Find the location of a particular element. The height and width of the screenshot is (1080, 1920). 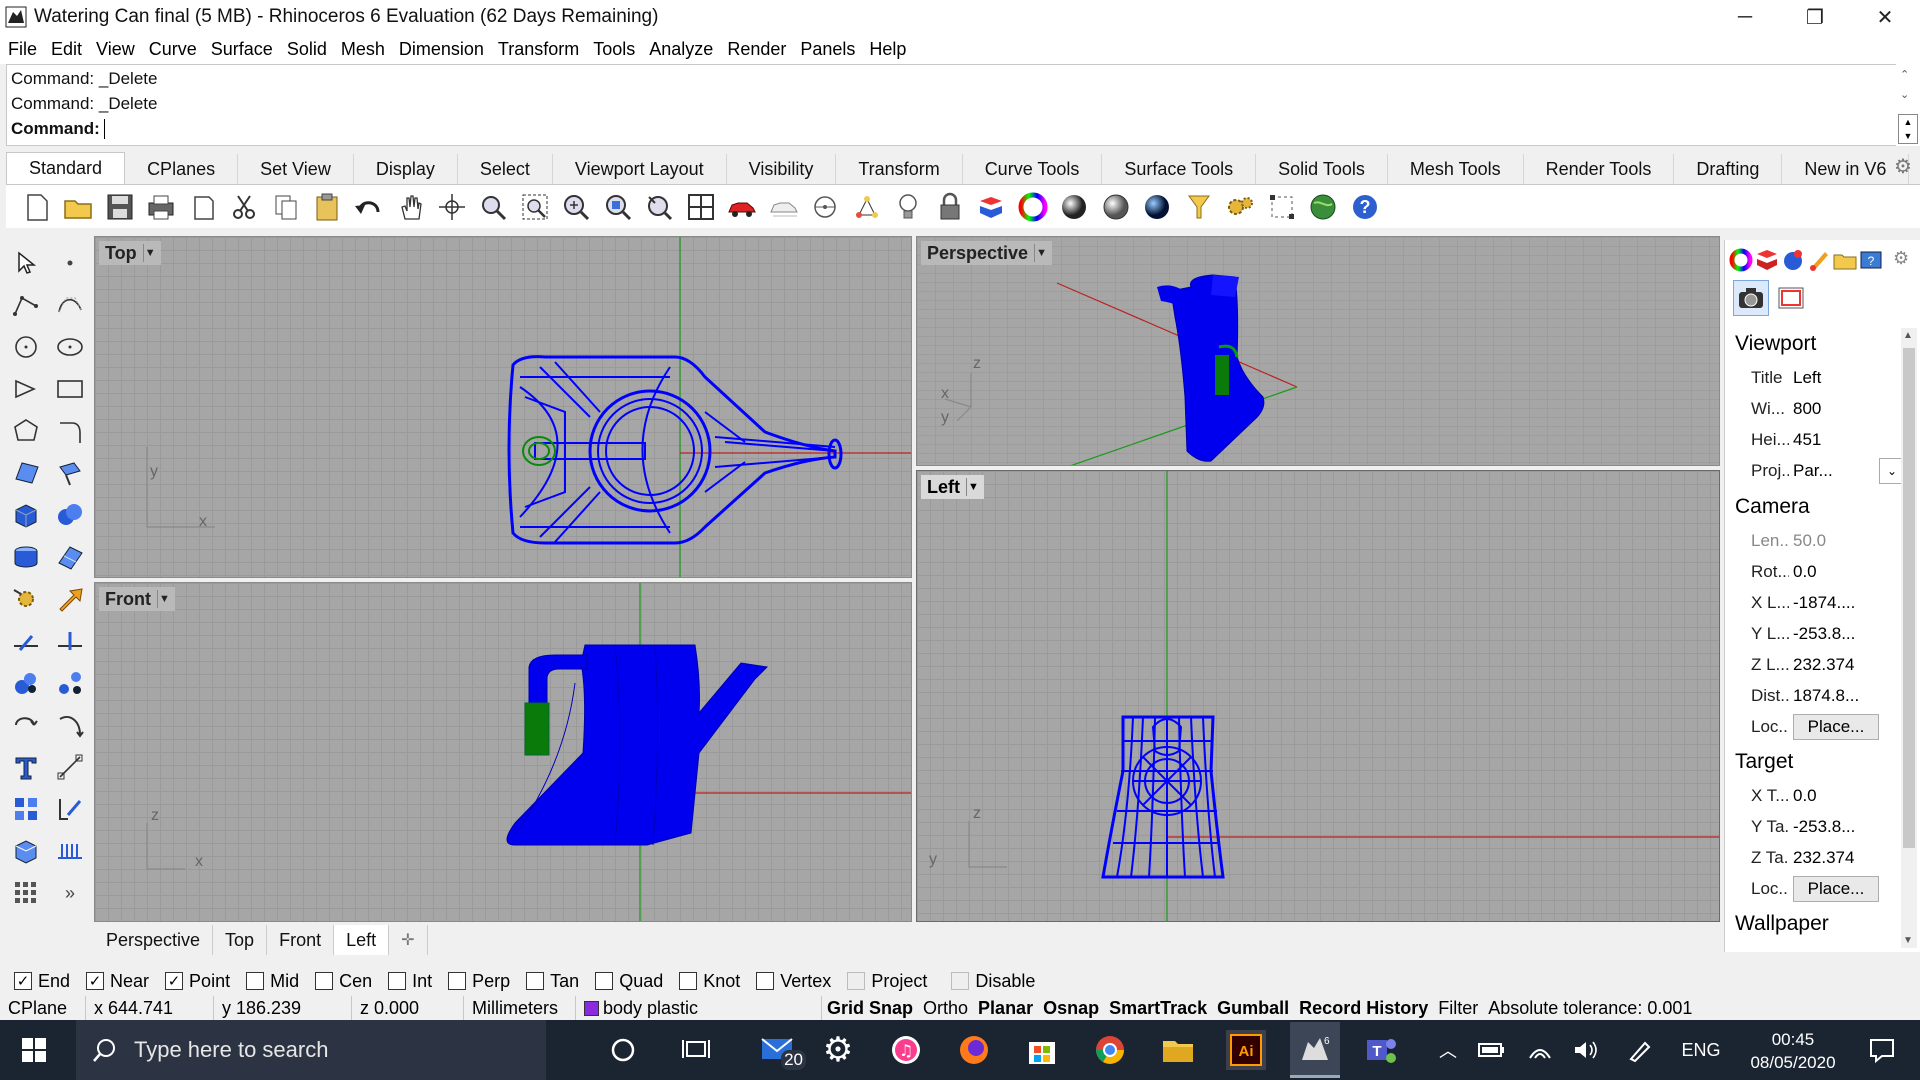

planar-toggle: Planar is located at coordinates (1005, 1008).